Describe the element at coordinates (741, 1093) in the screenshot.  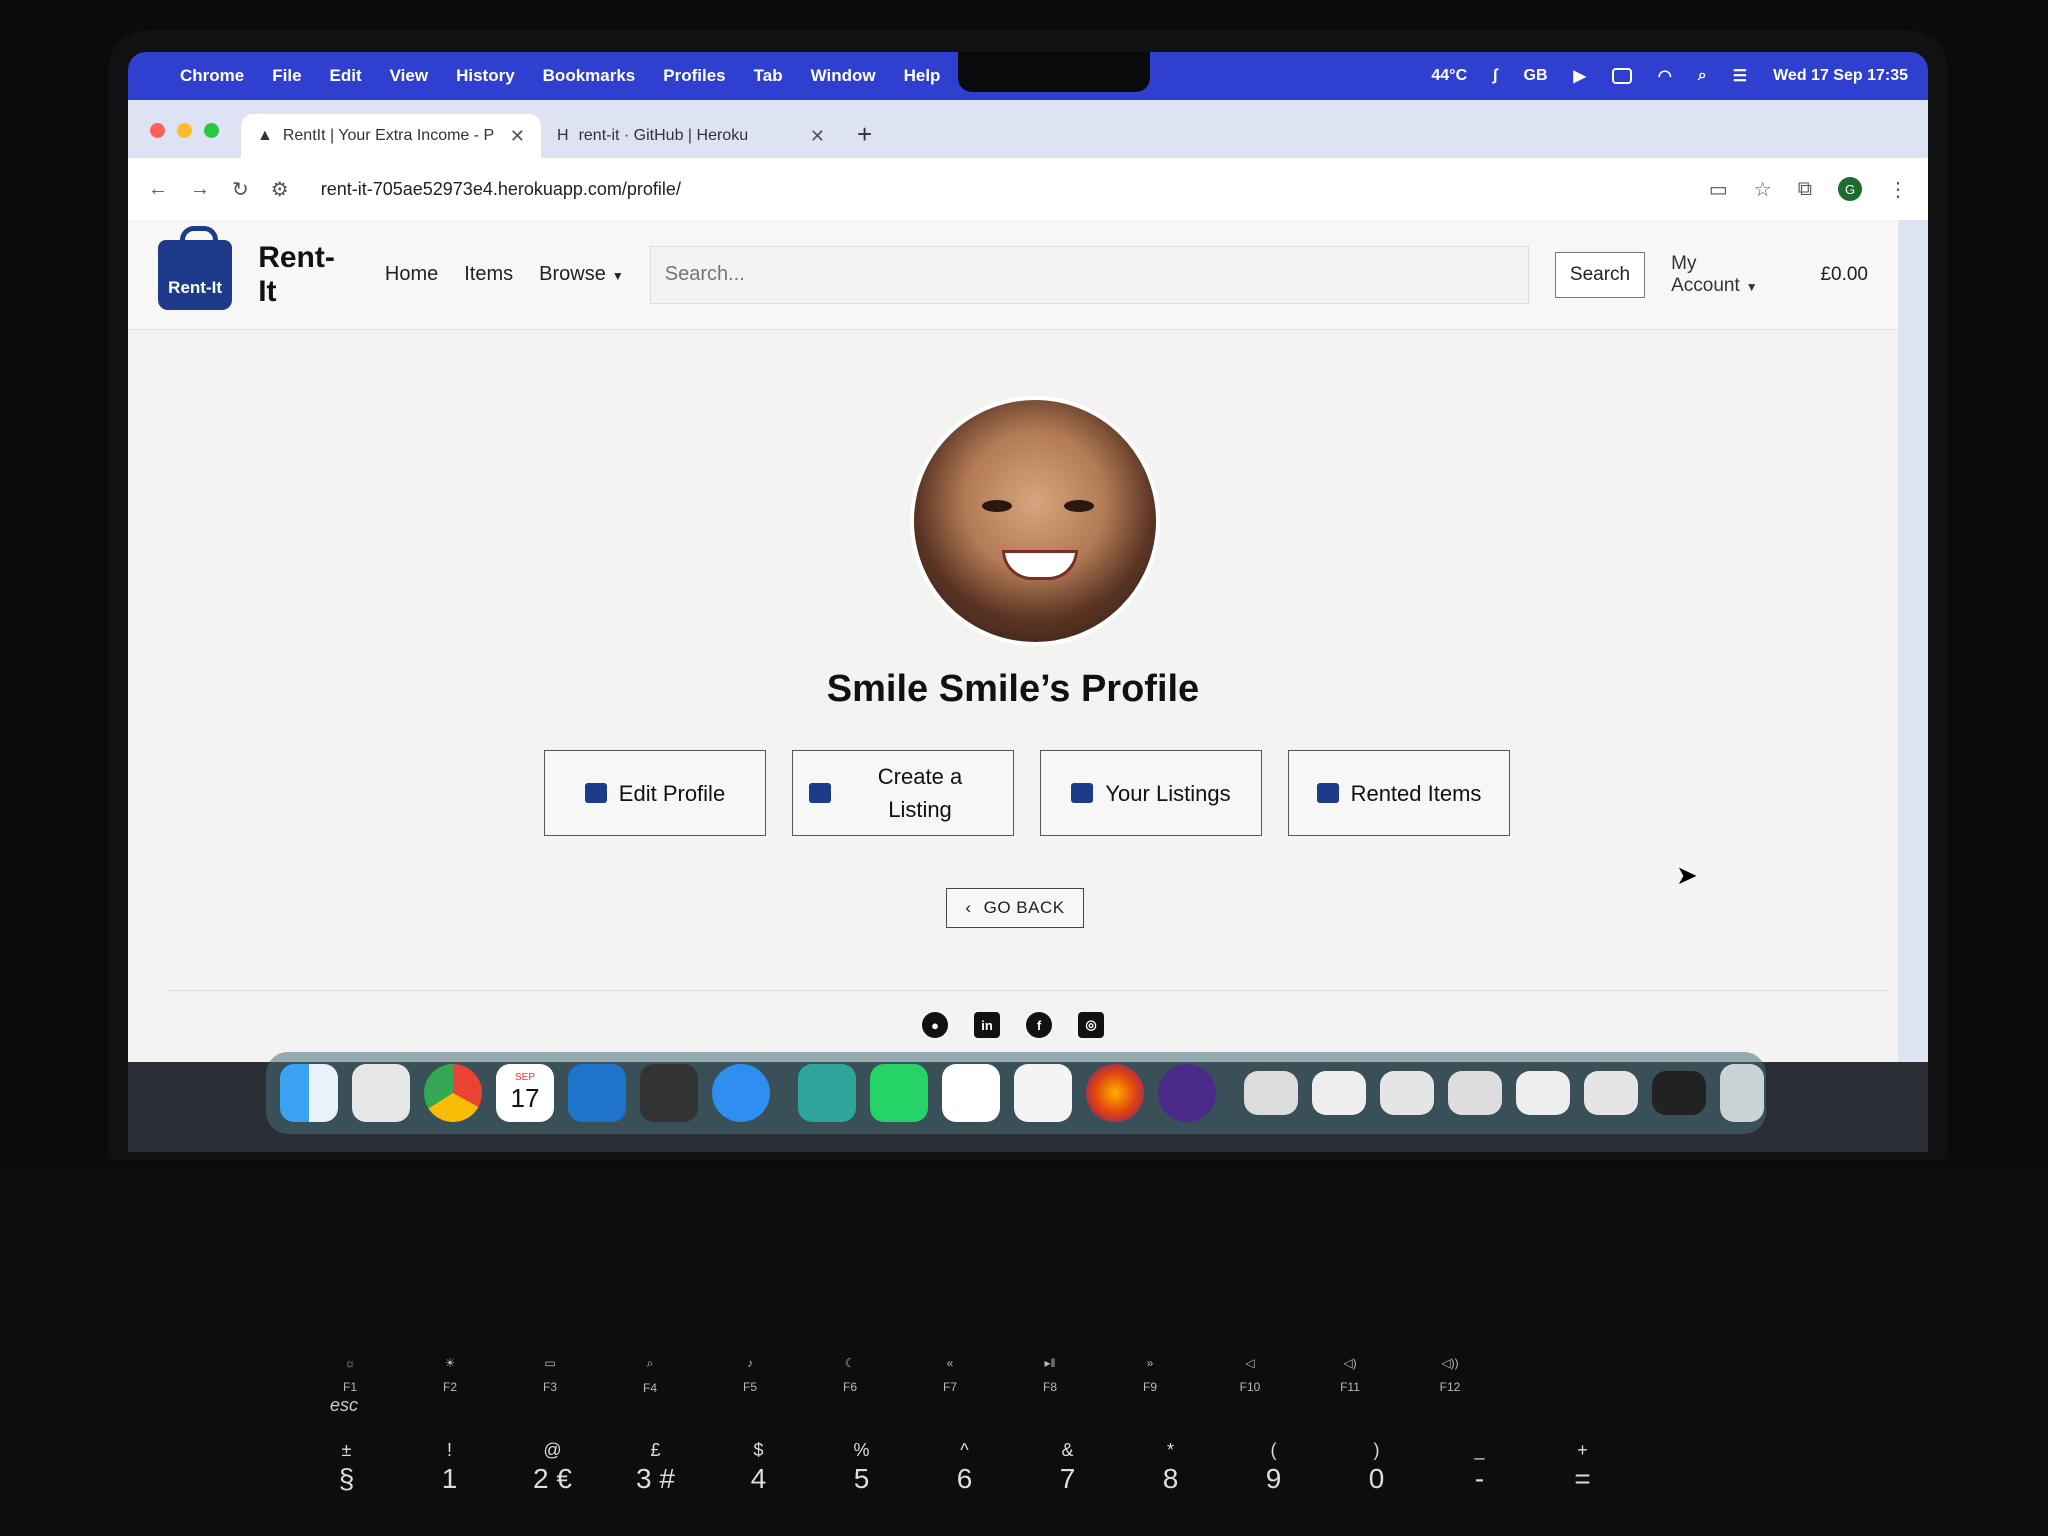
I see `safari-icon` at that location.